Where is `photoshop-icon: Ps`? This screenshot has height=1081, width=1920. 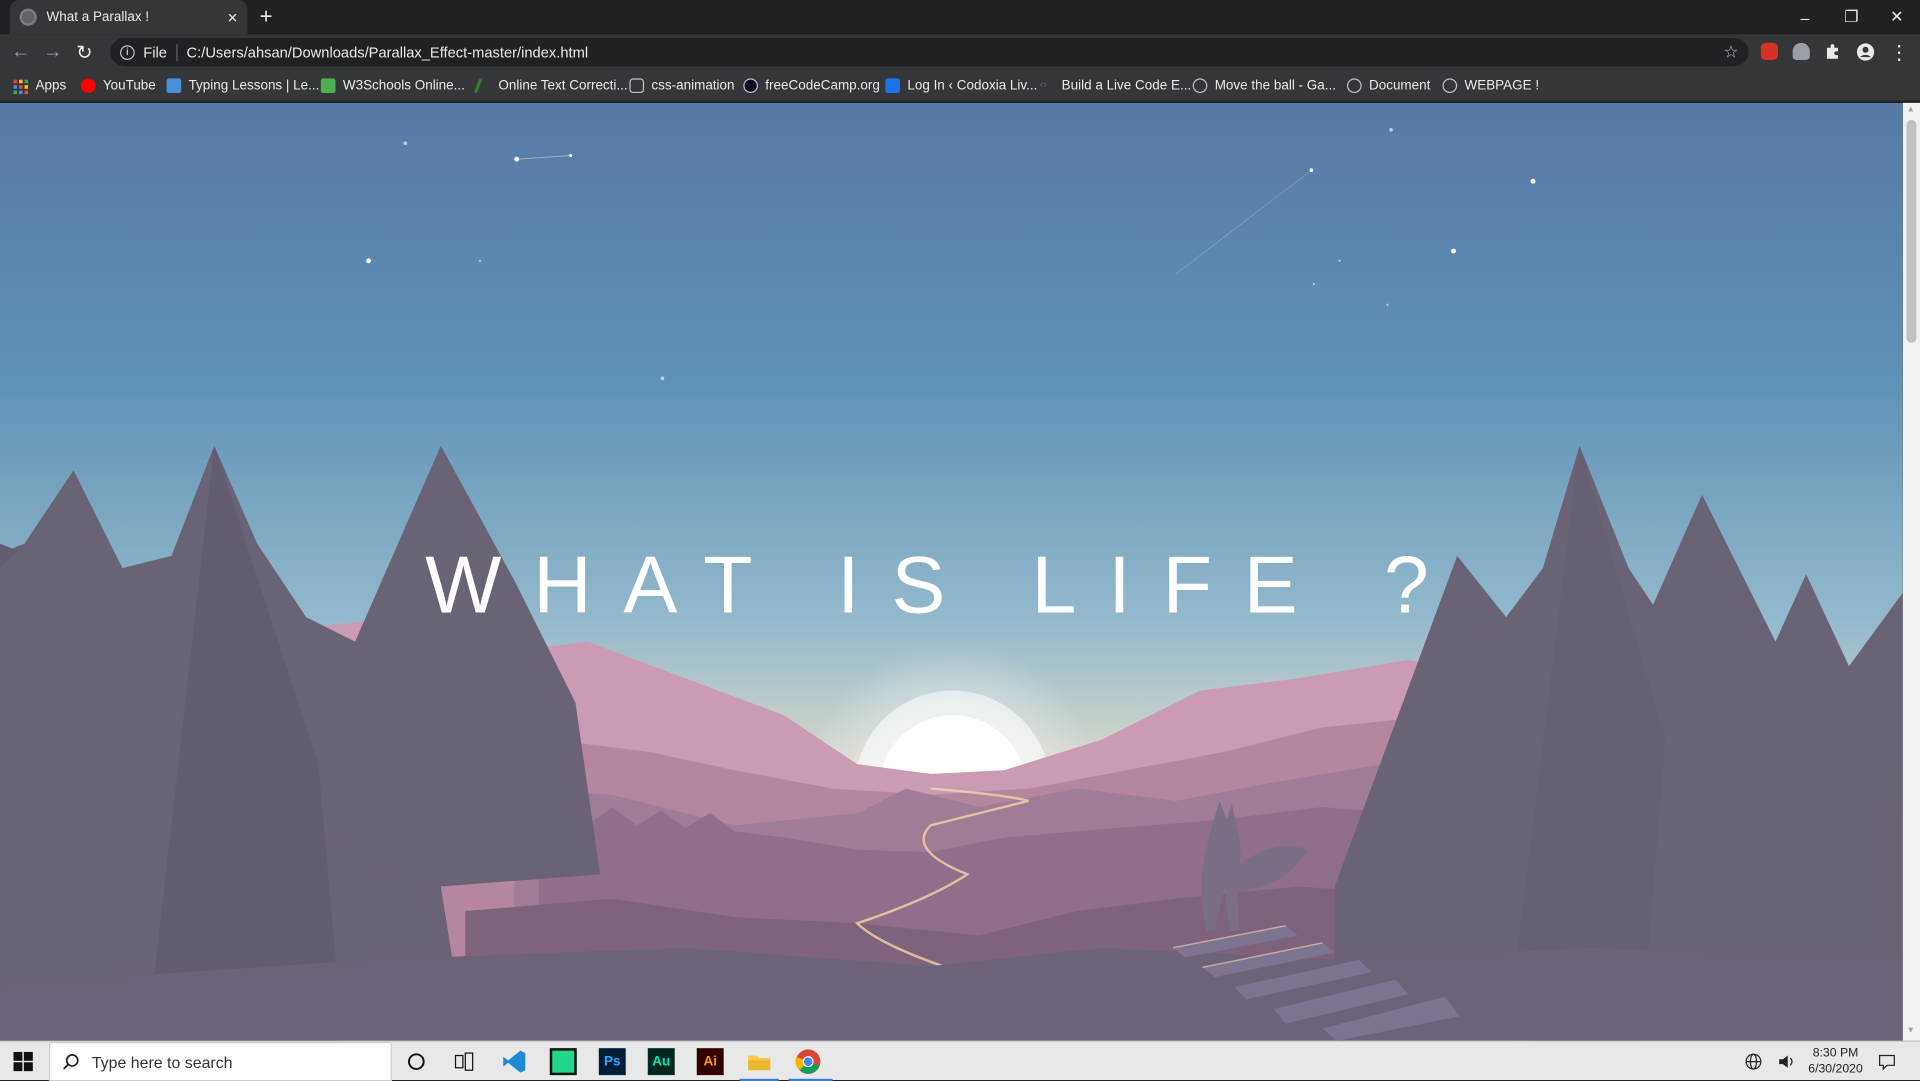 photoshop-icon: Ps is located at coordinates (612, 1062).